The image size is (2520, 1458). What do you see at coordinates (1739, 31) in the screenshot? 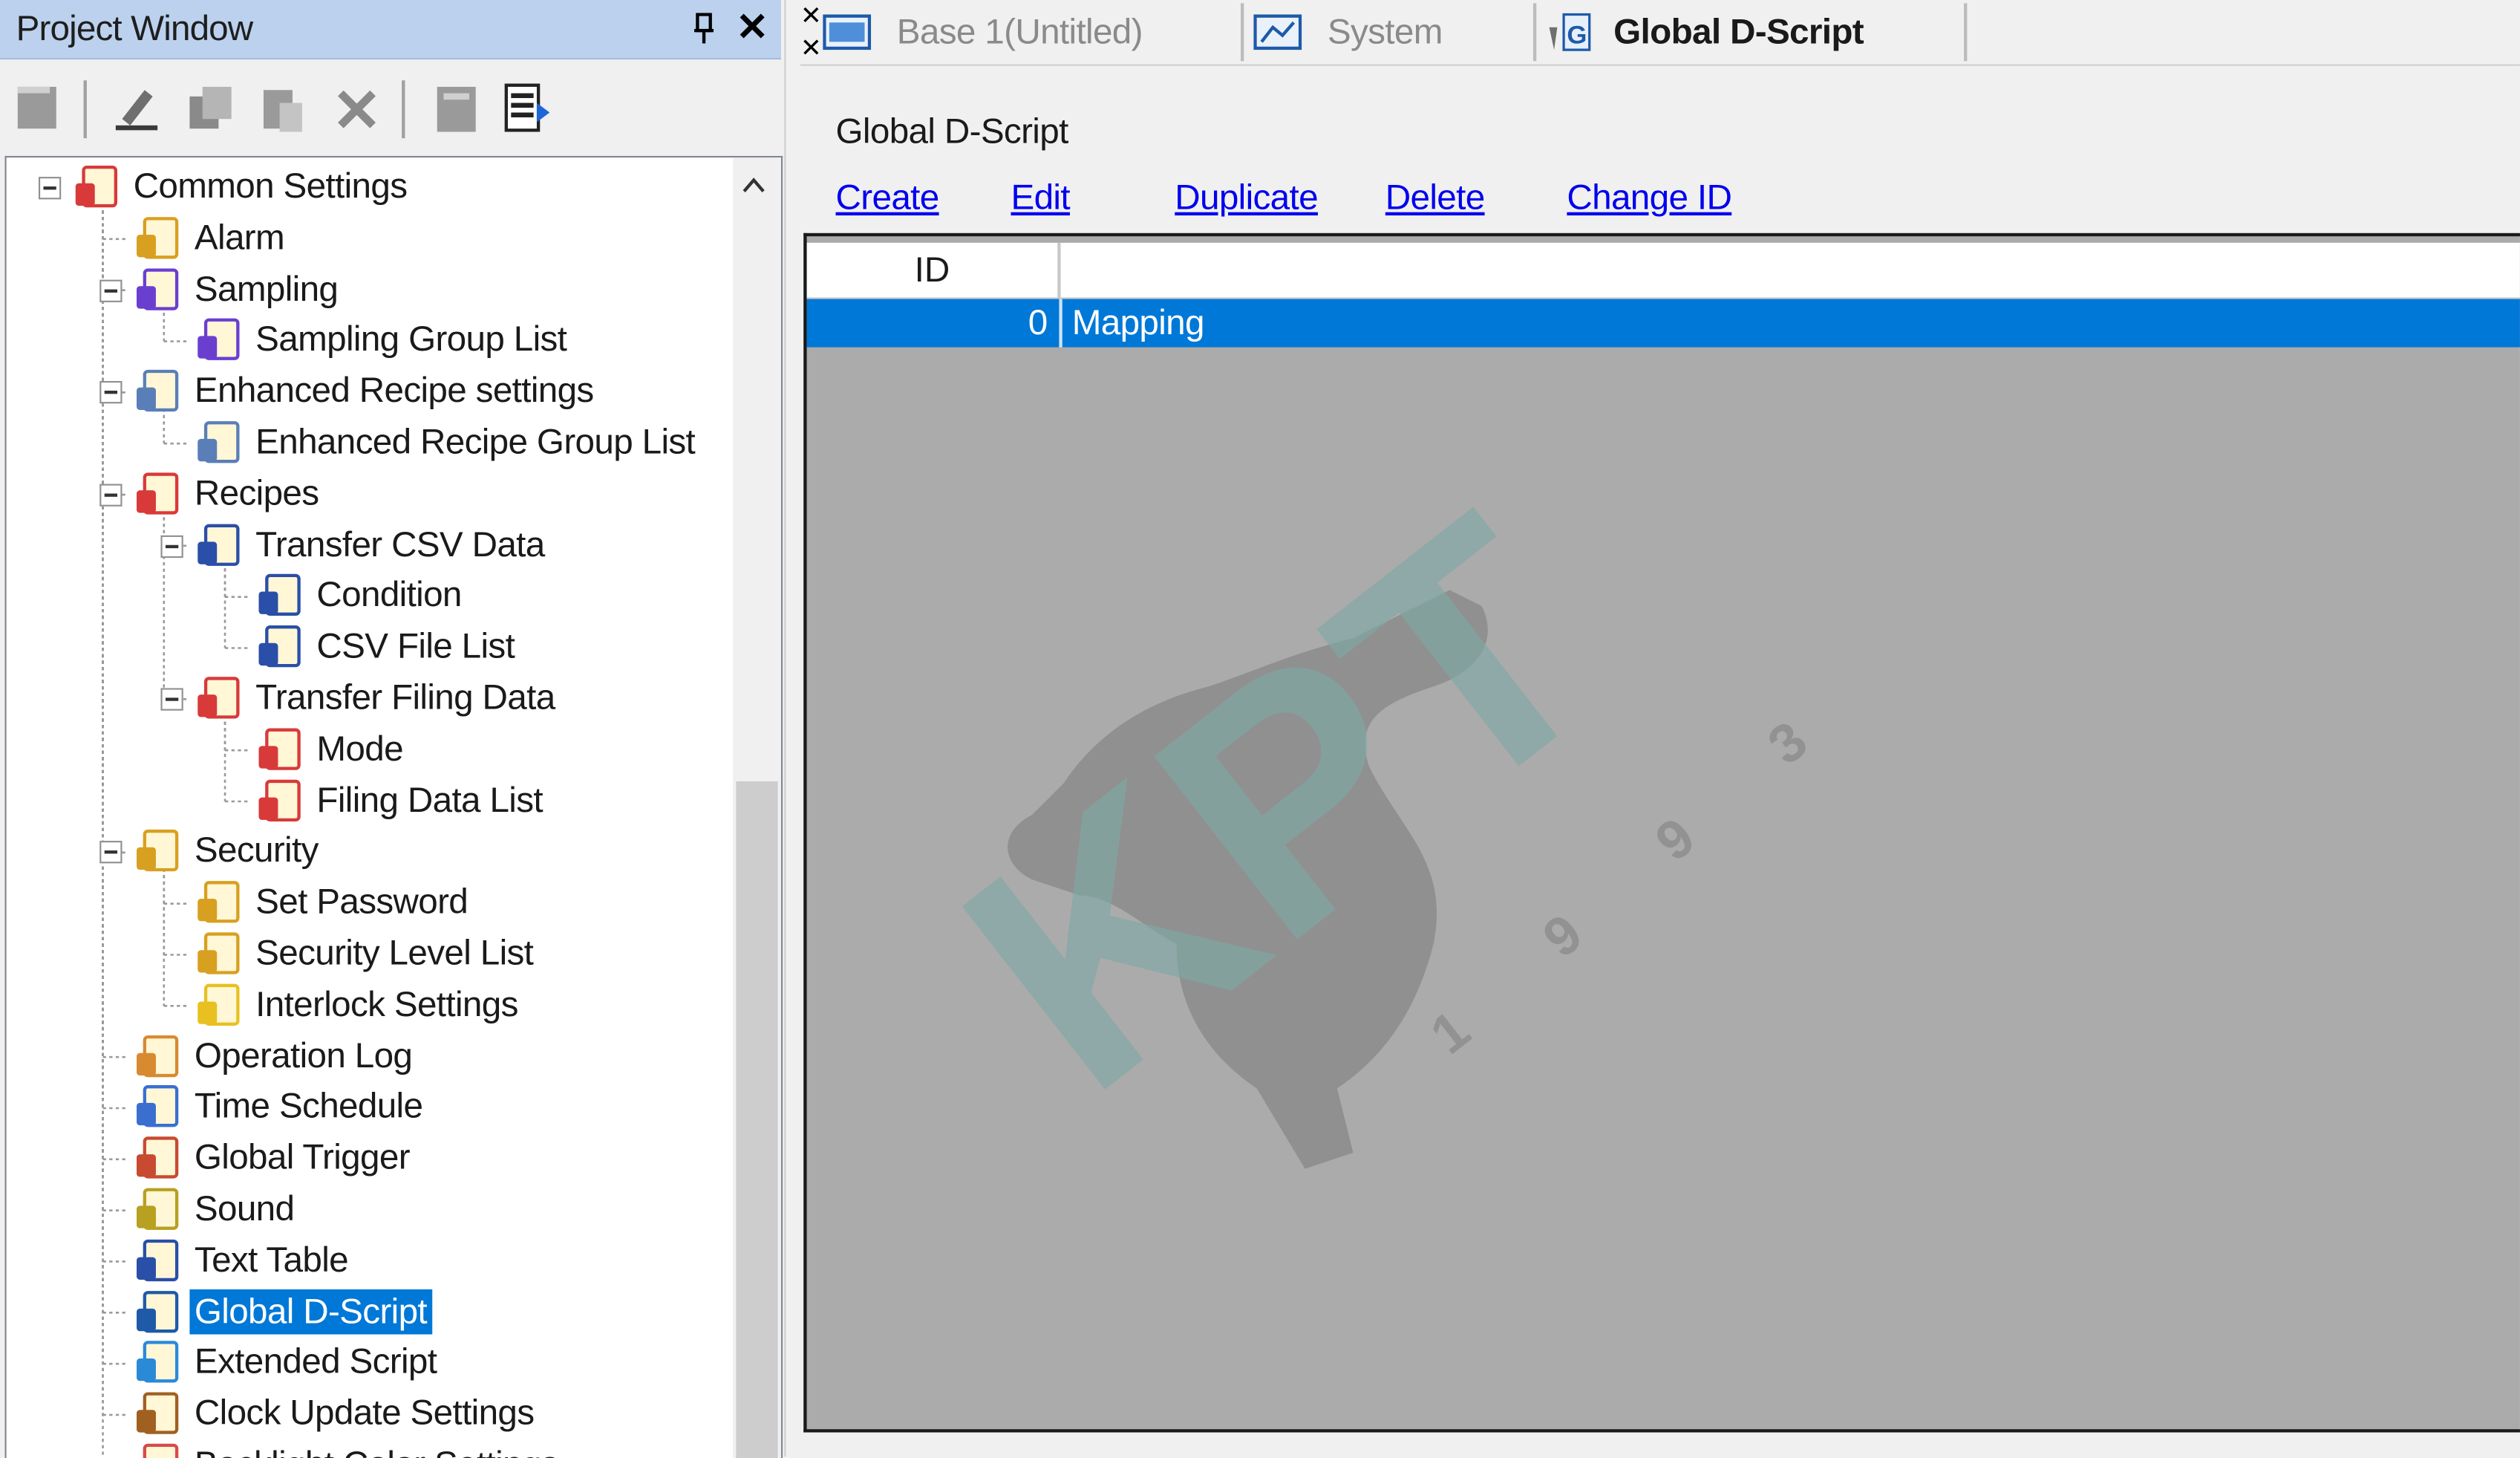
I see `tab-label: Global D-Script` at bounding box center [1739, 31].